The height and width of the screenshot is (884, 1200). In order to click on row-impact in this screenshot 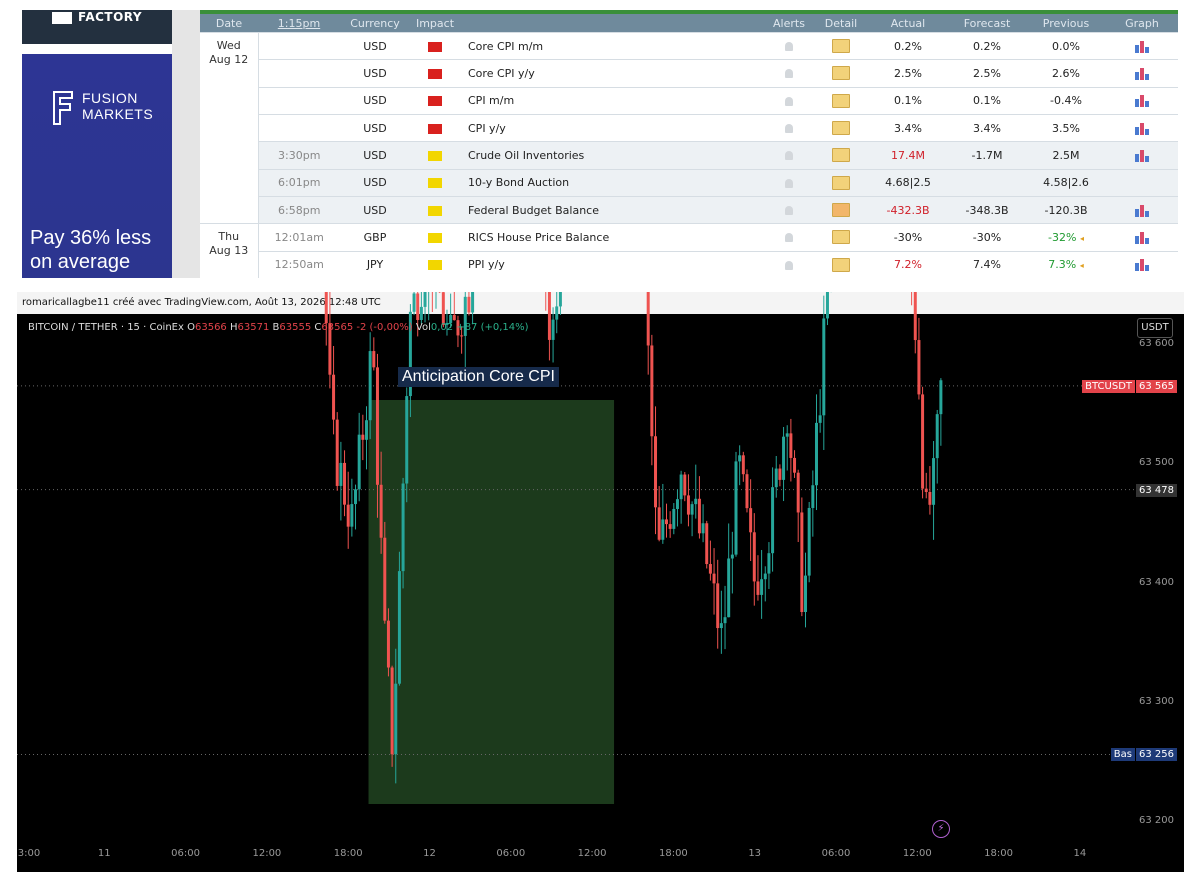, I will do `click(435, 73)`.